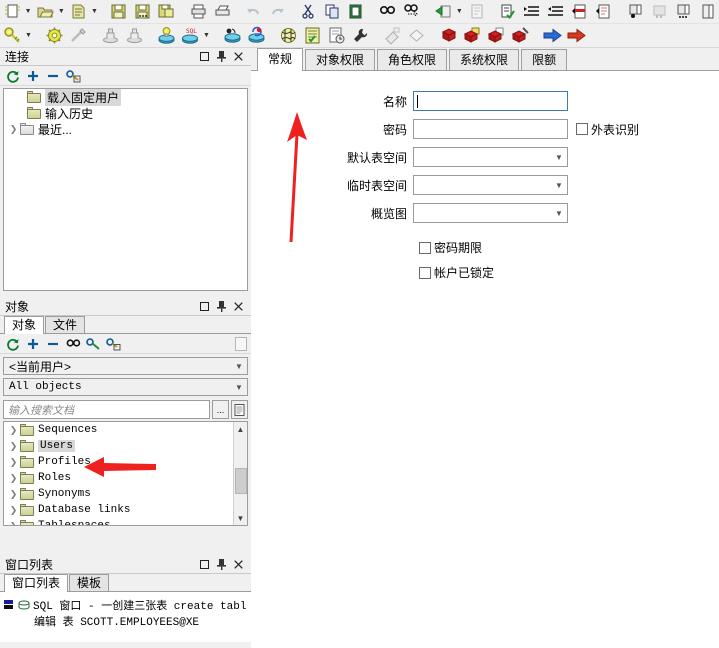 This screenshot has width=719, height=648. What do you see at coordinates (490, 185) in the screenshot?
I see `temp-tablespace-select: ▼` at bounding box center [490, 185].